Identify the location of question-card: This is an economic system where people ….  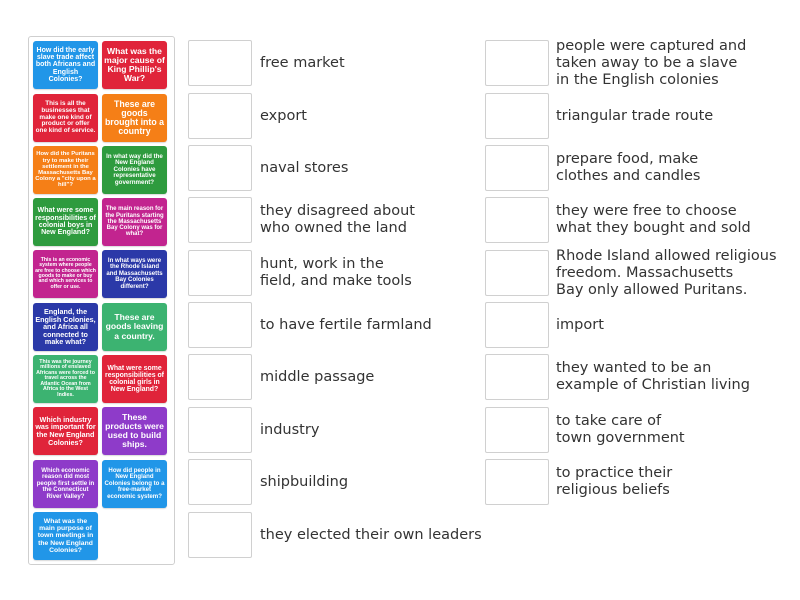
(65, 274).